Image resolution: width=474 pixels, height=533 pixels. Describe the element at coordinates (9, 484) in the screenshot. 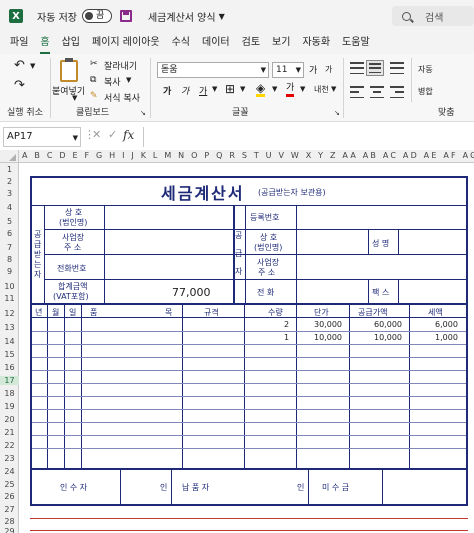

I see `row-header: 25` at that location.